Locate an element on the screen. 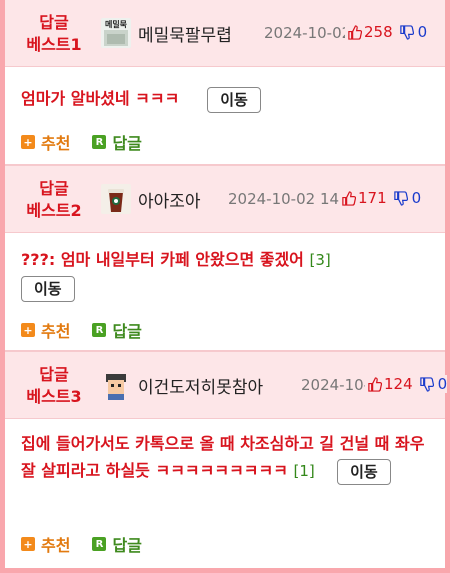 This screenshot has width=450, height=573. up-count: 171 is located at coordinates (372, 198).